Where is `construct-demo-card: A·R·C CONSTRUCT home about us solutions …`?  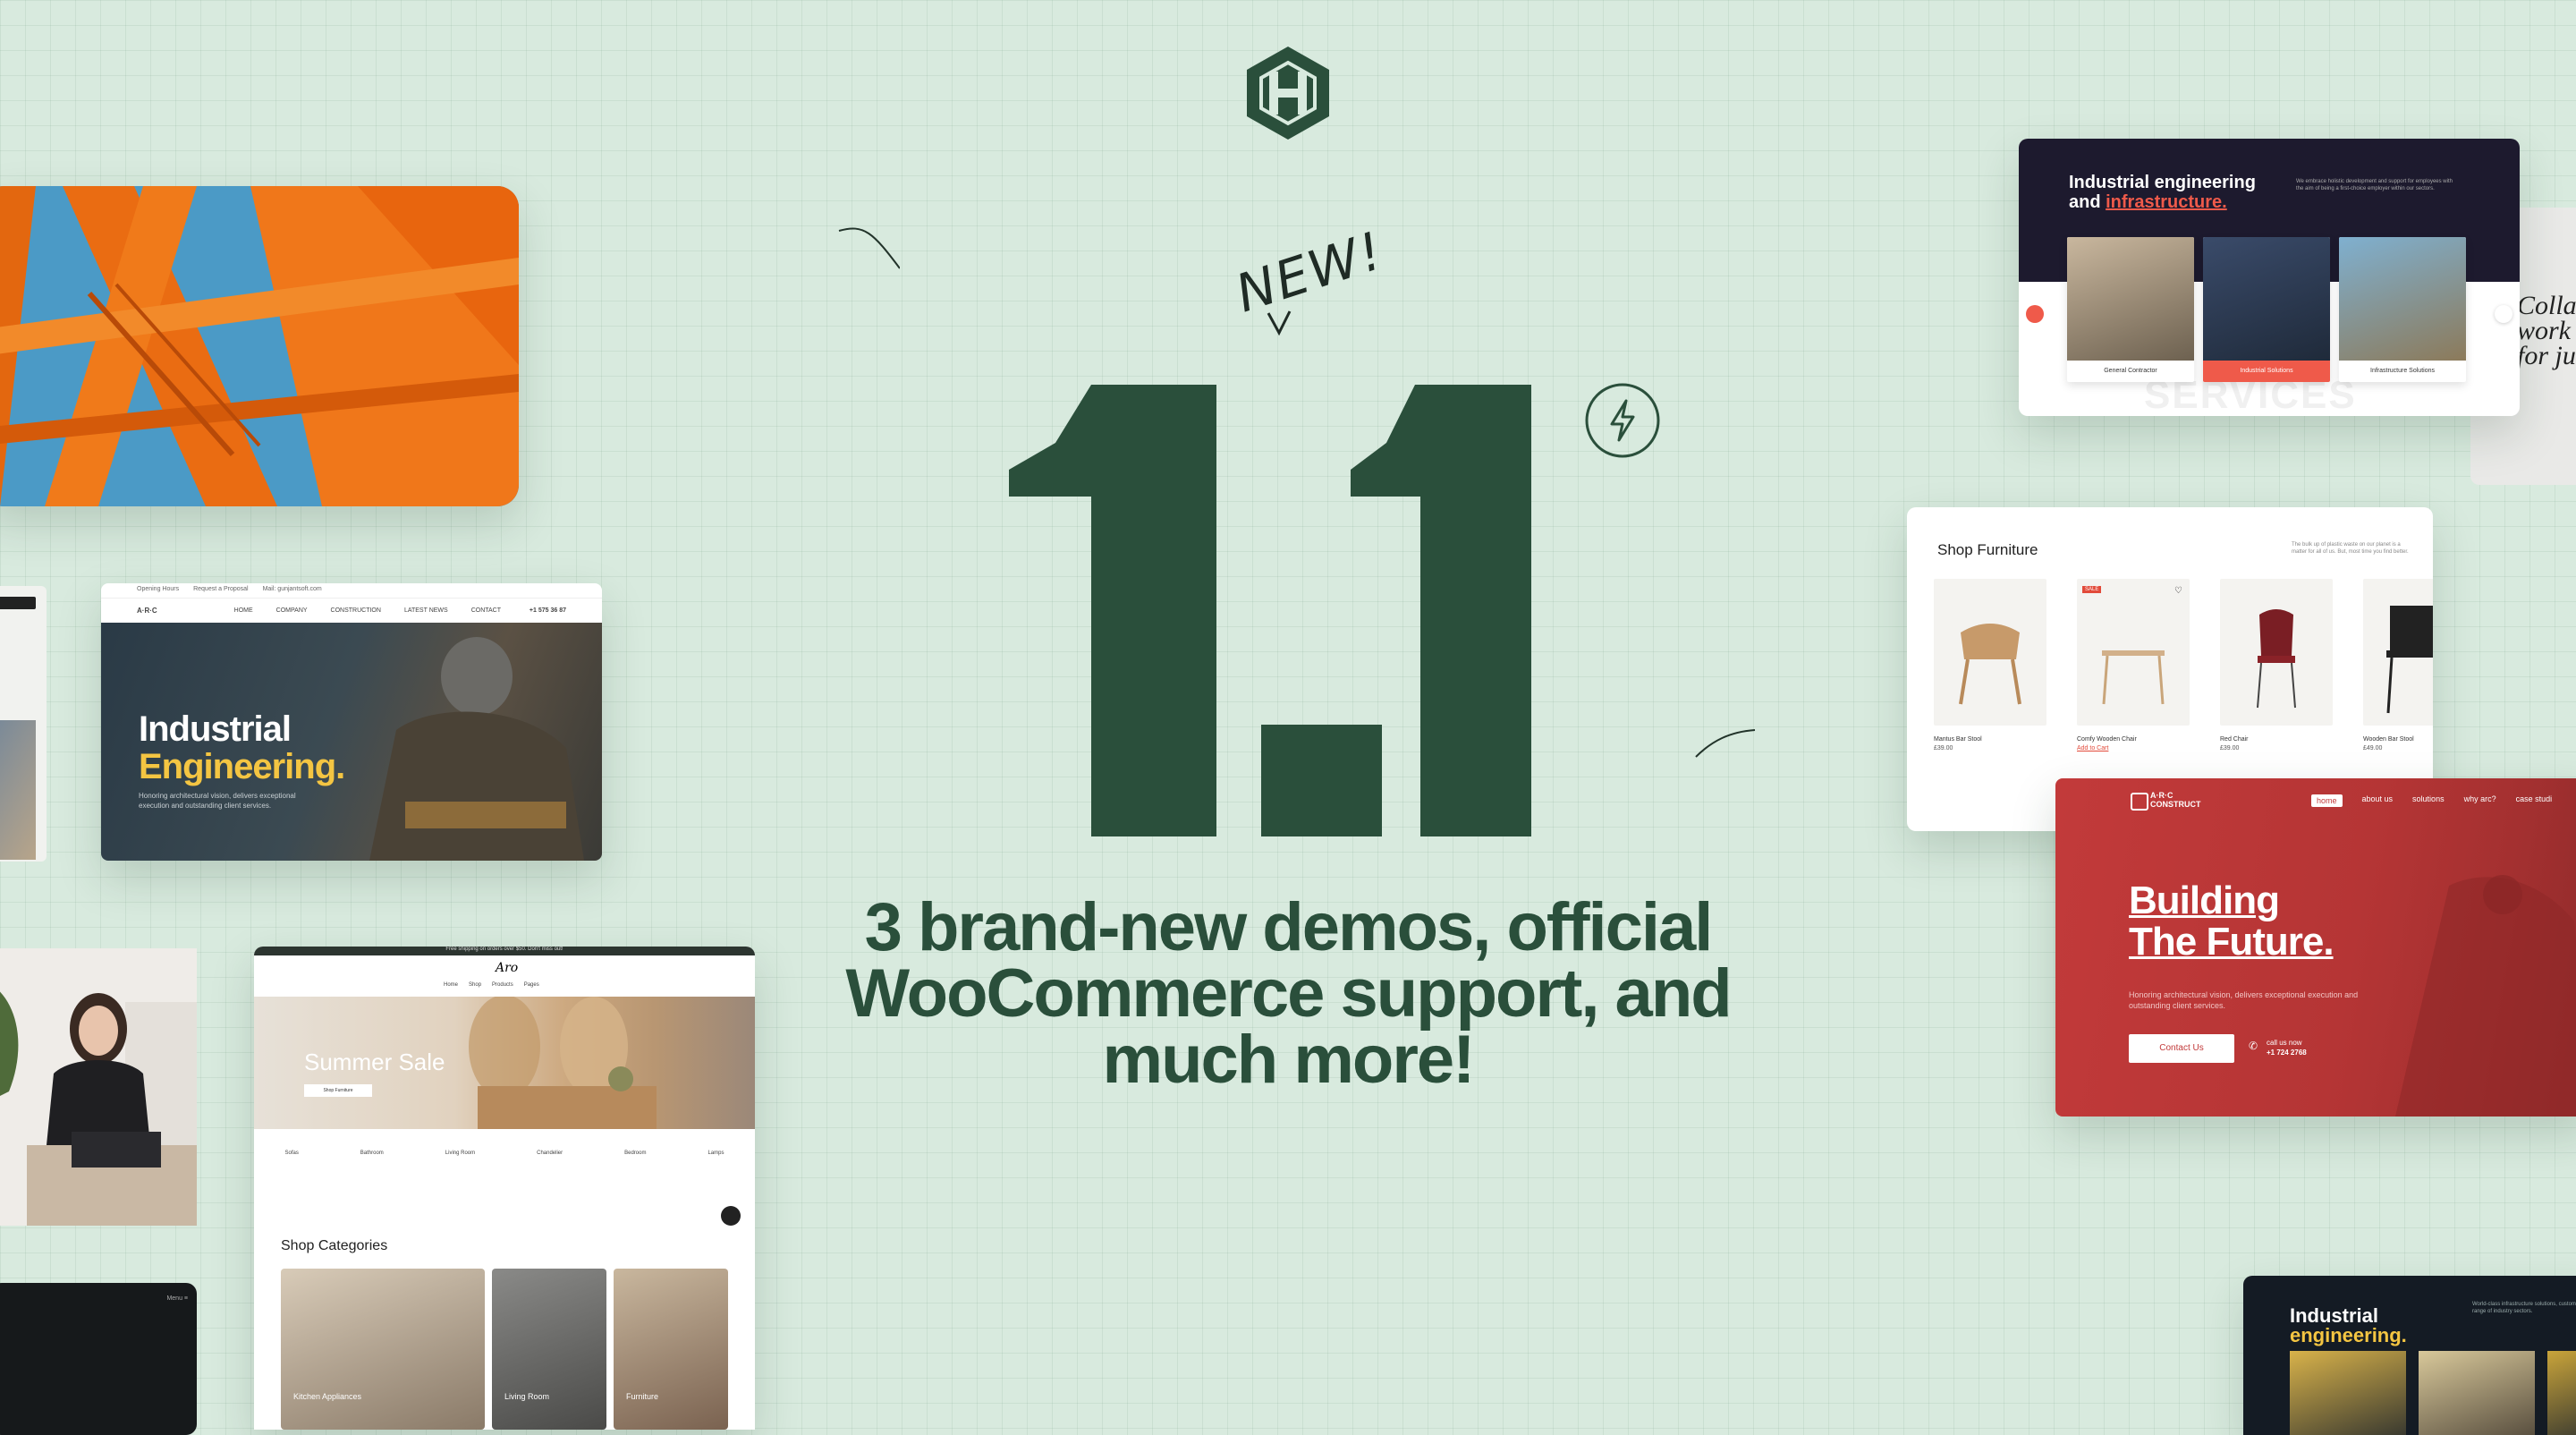
construct-demo-card: A·R·C CONSTRUCT home about us solutions … is located at coordinates (2315, 947).